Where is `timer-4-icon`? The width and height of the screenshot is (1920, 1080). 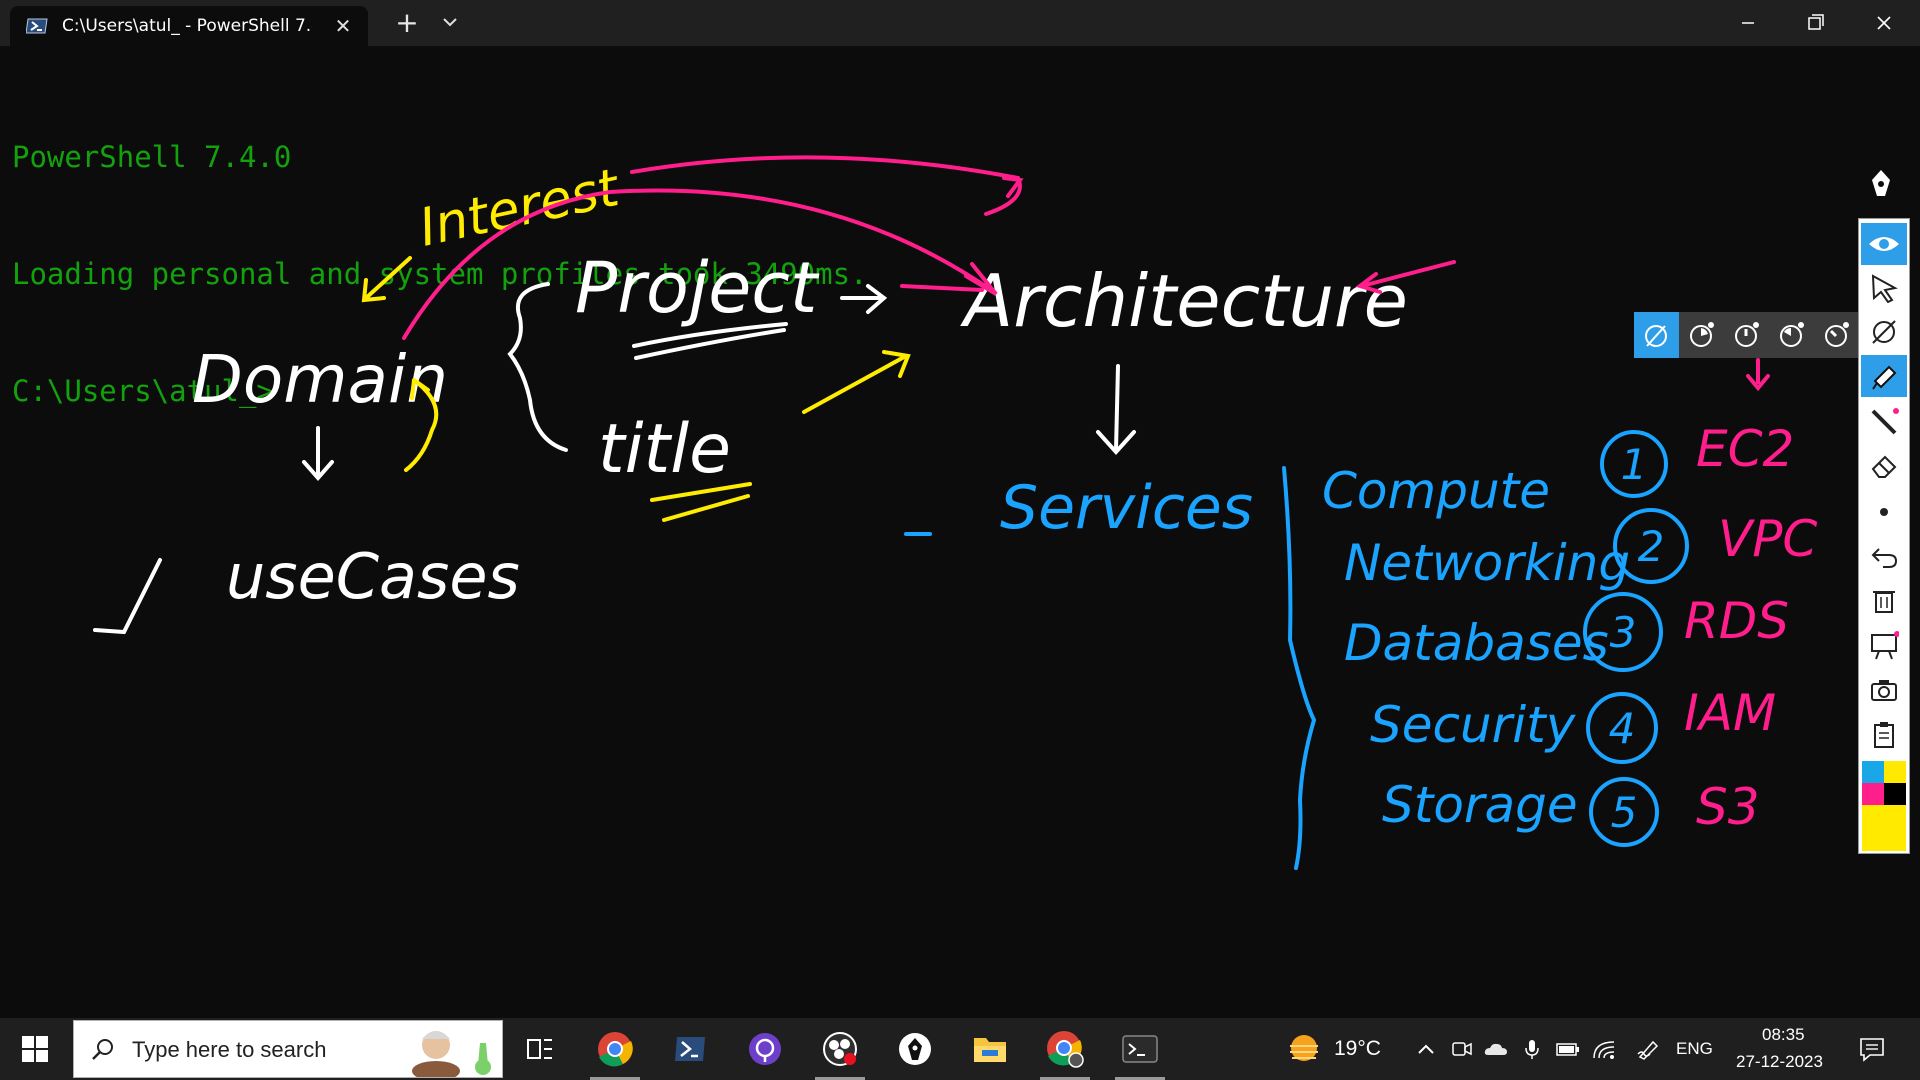 timer-4-icon is located at coordinates (1835, 335).